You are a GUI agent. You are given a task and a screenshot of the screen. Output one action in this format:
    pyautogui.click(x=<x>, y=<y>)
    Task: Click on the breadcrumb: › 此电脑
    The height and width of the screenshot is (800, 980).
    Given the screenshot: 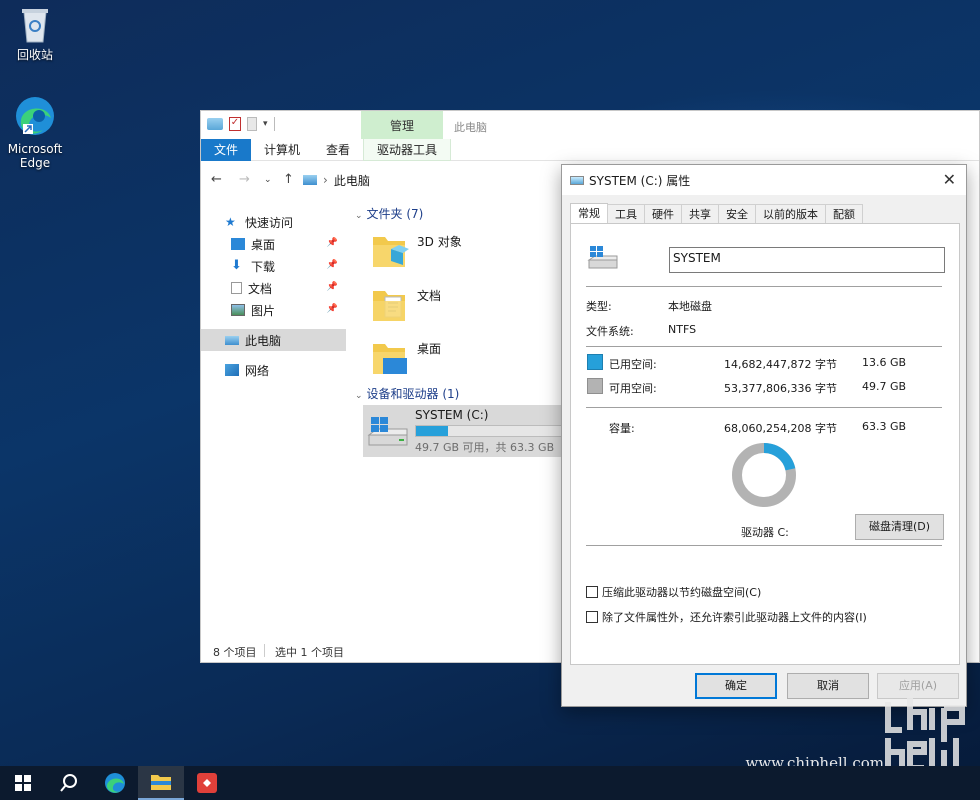 What is the action you would take?
    pyautogui.click(x=336, y=180)
    